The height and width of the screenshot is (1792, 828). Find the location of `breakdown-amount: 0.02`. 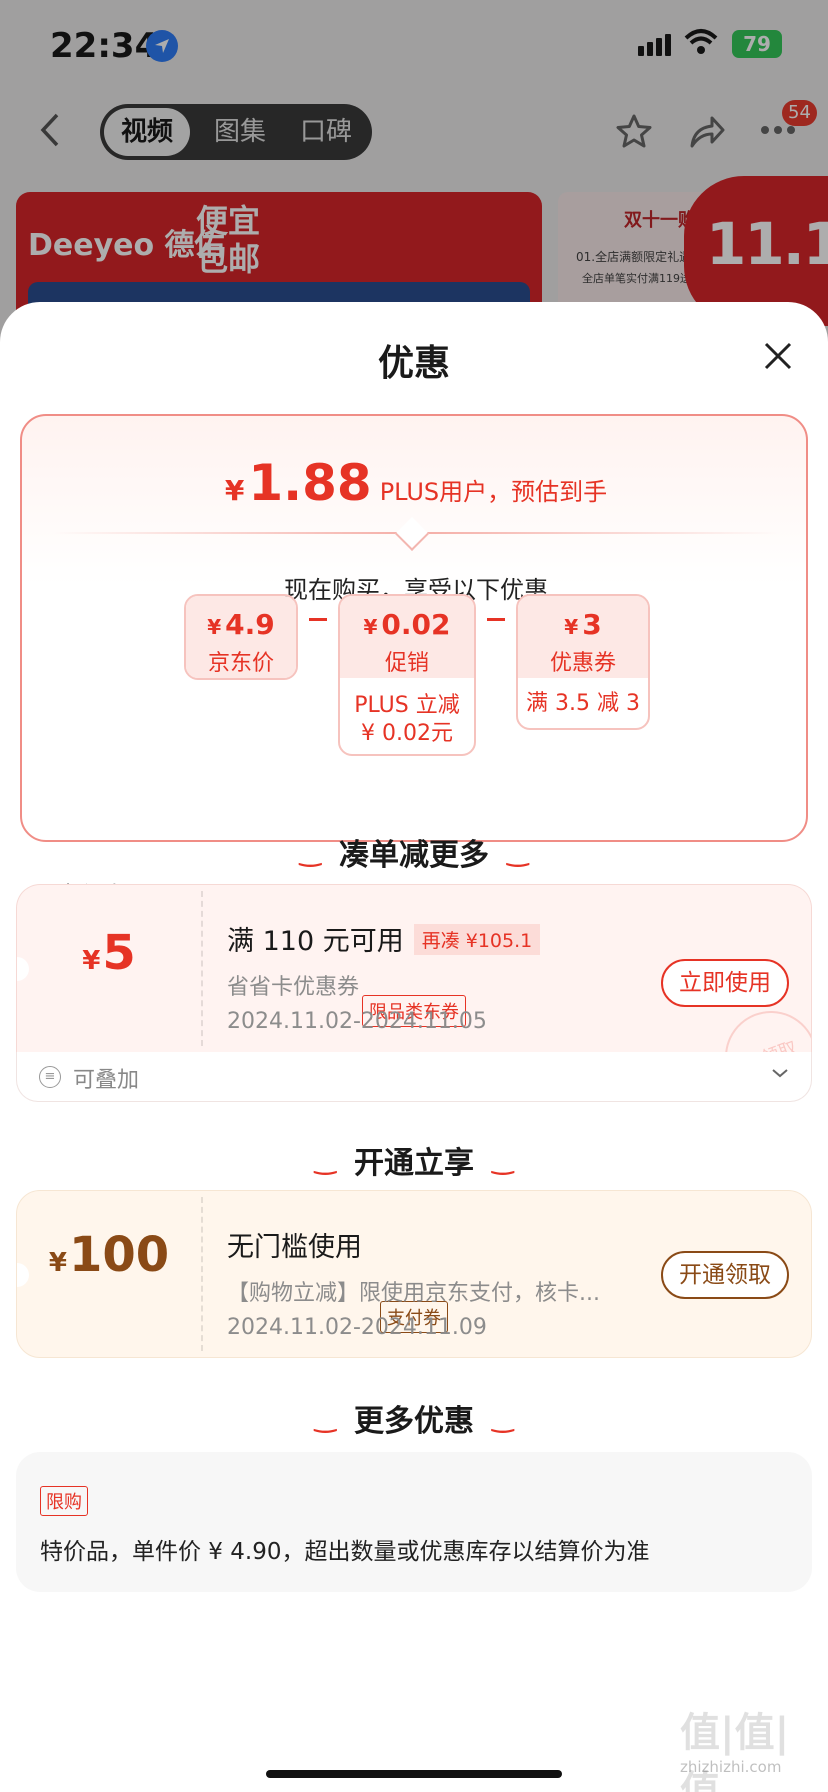

breakdown-amount: 0.02 is located at coordinates (416, 624).